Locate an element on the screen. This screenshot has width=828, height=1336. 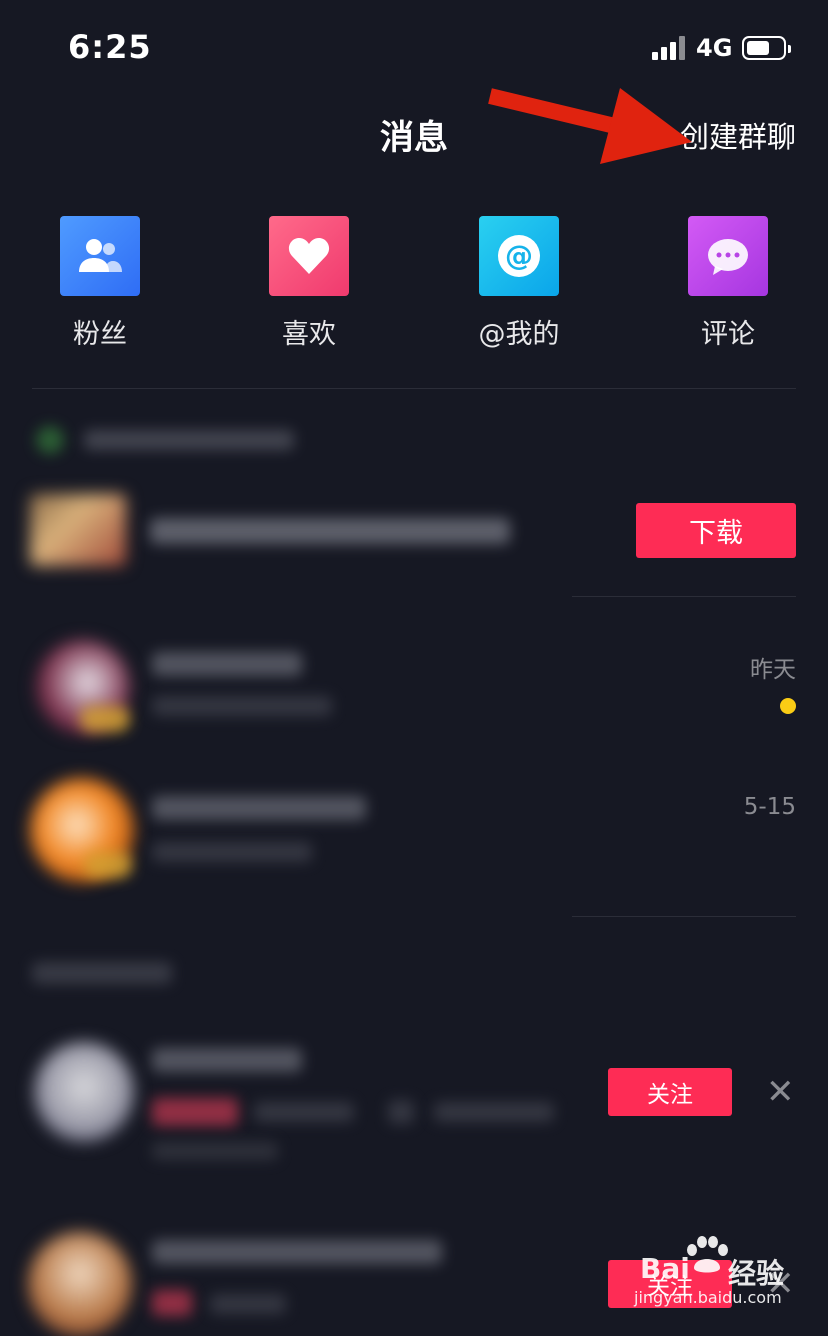
ad-source-text is located at coordinates (189, 440).